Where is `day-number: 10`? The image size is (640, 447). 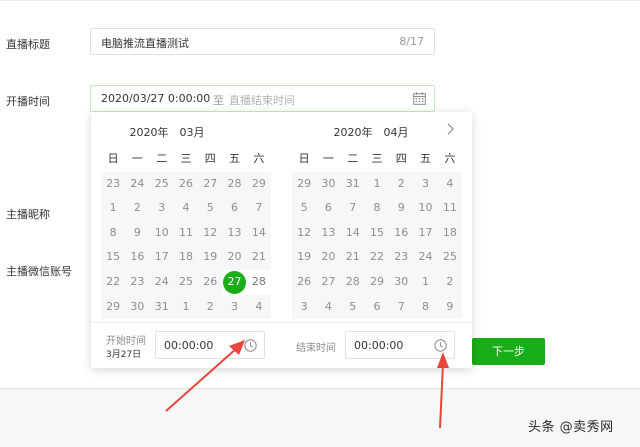
day-number: 10 is located at coordinates (161, 232).